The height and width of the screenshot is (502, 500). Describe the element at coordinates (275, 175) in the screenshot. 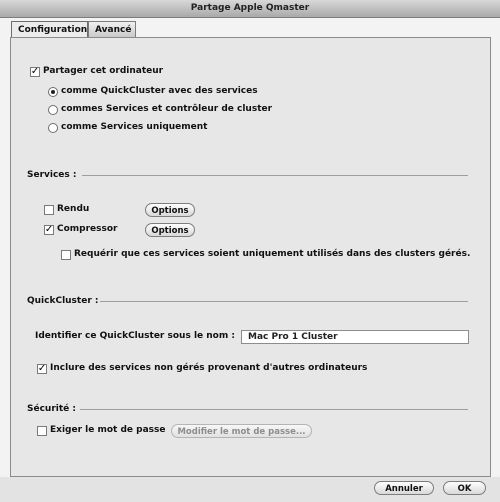

I see `services-divider` at that location.